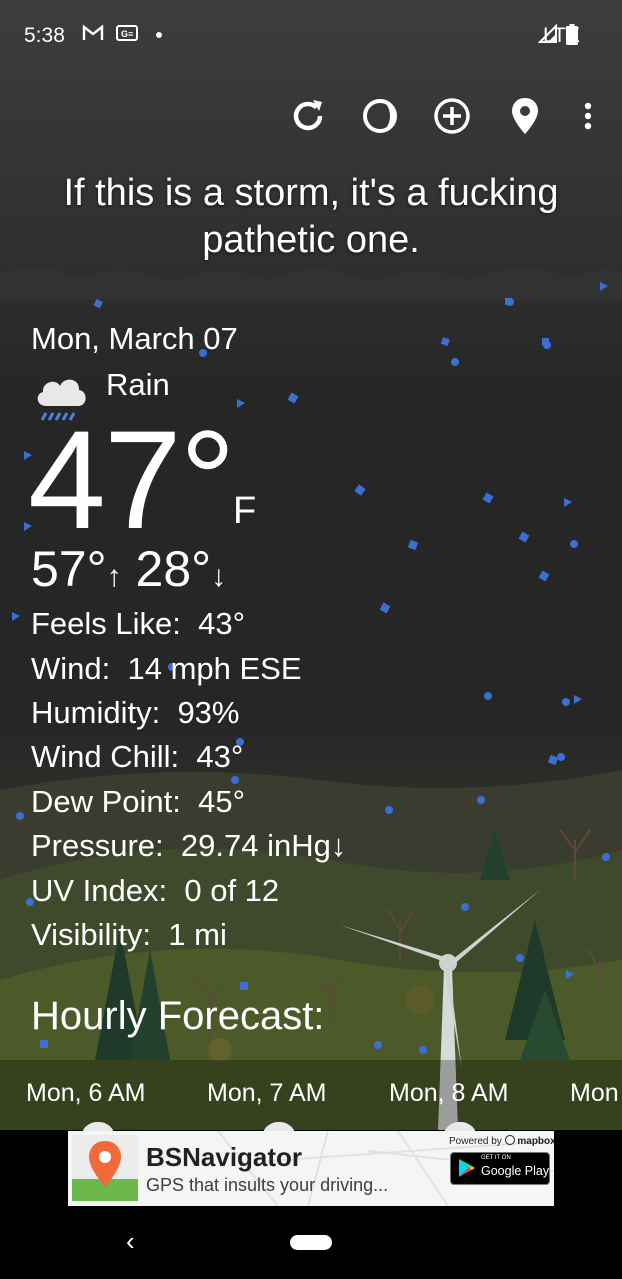  I want to click on moon-phase-icon, so click(380, 116).